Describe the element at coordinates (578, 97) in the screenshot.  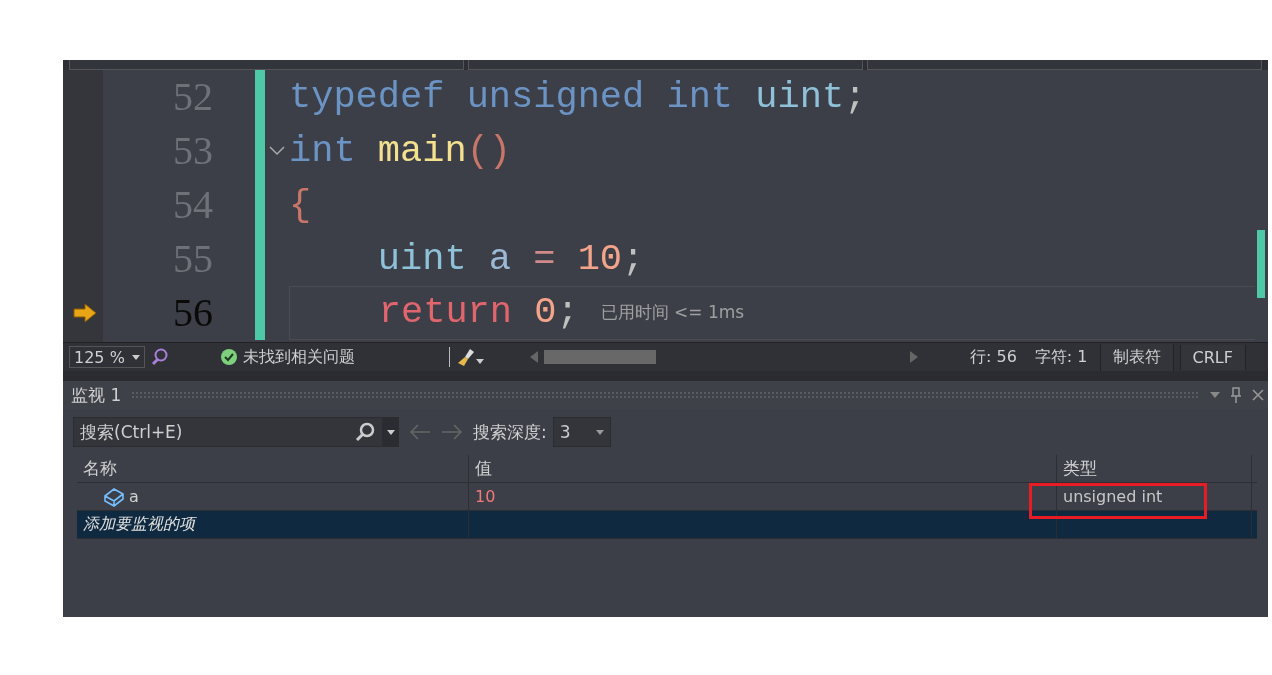
I see `code-line: typedef unsigned int uint;` at that location.